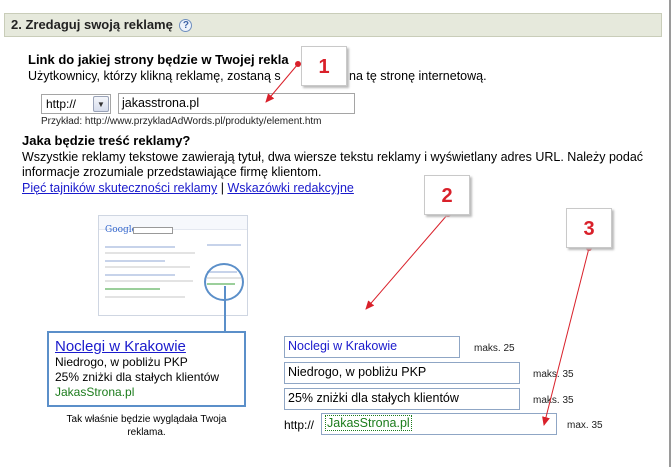 The width and height of the screenshot is (671, 467). What do you see at coordinates (324, 66) in the screenshot?
I see `callout-1: 1` at bounding box center [324, 66].